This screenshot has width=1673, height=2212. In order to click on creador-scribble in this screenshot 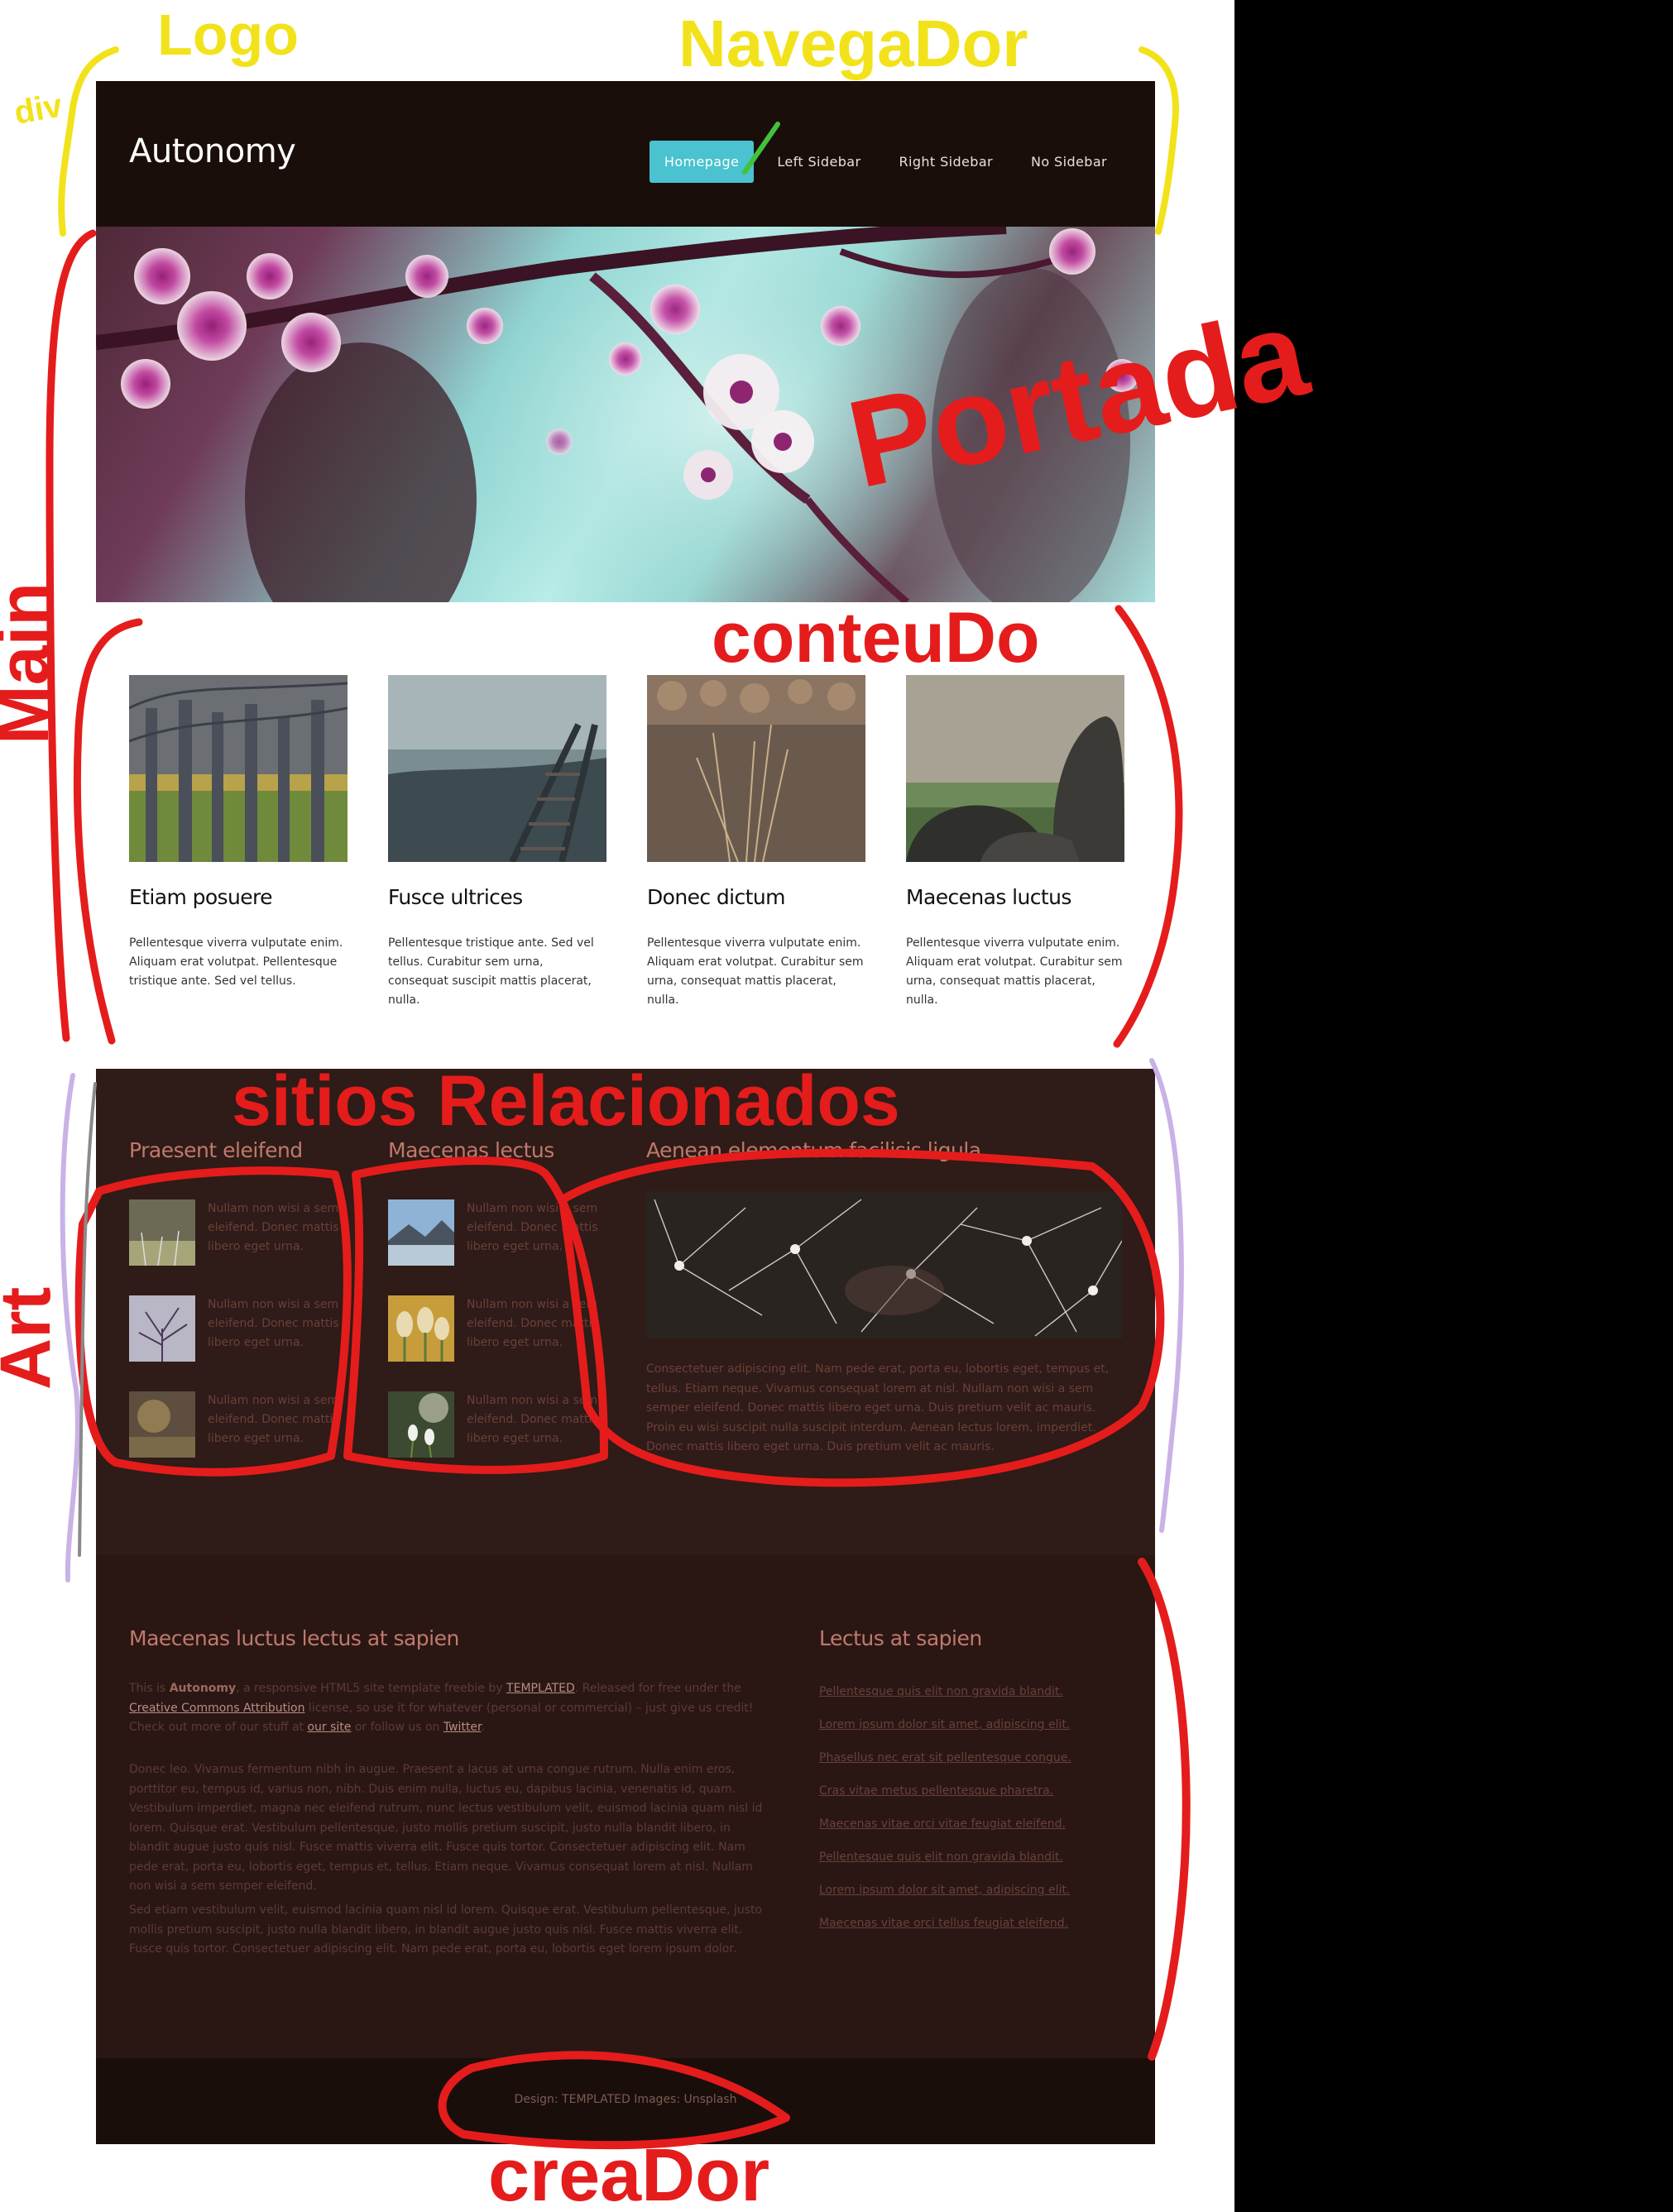, I will do `click(614, 2100)`.